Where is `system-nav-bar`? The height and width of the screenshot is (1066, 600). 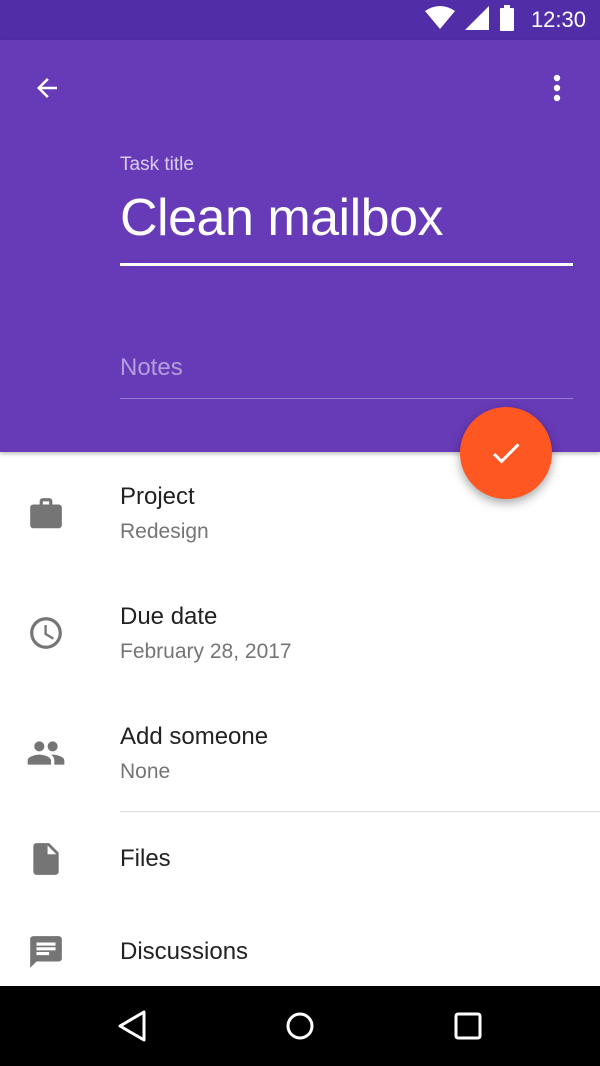
system-nav-bar is located at coordinates (300, 1026).